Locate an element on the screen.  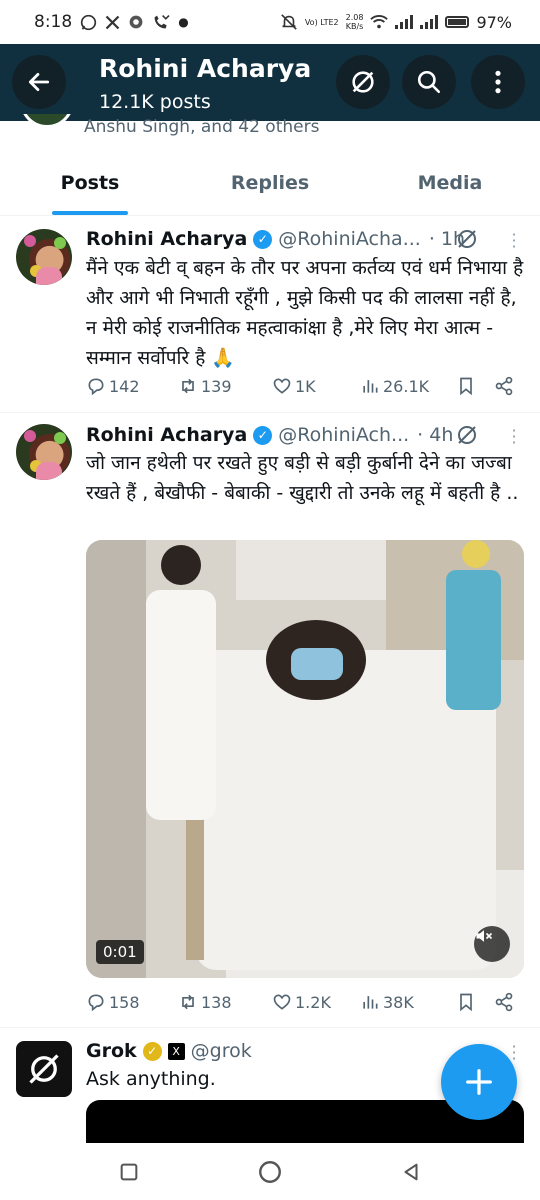
more-options-button is located at coordinates (498, 82).